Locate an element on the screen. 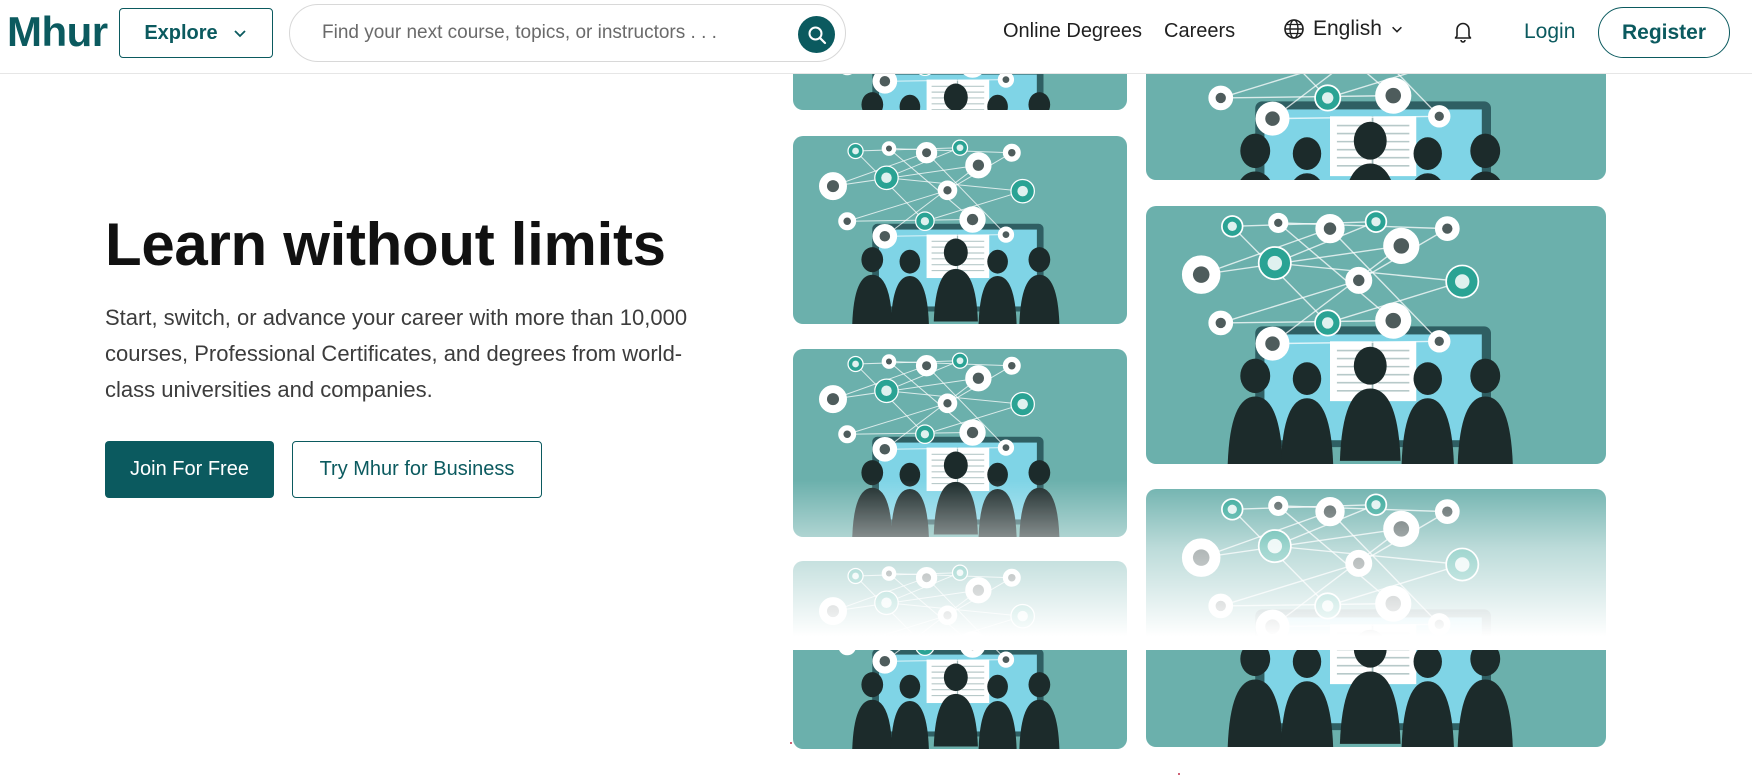 This screenshot has width=1752, height=777. globe-icon is located at coordinates (1294, 29).